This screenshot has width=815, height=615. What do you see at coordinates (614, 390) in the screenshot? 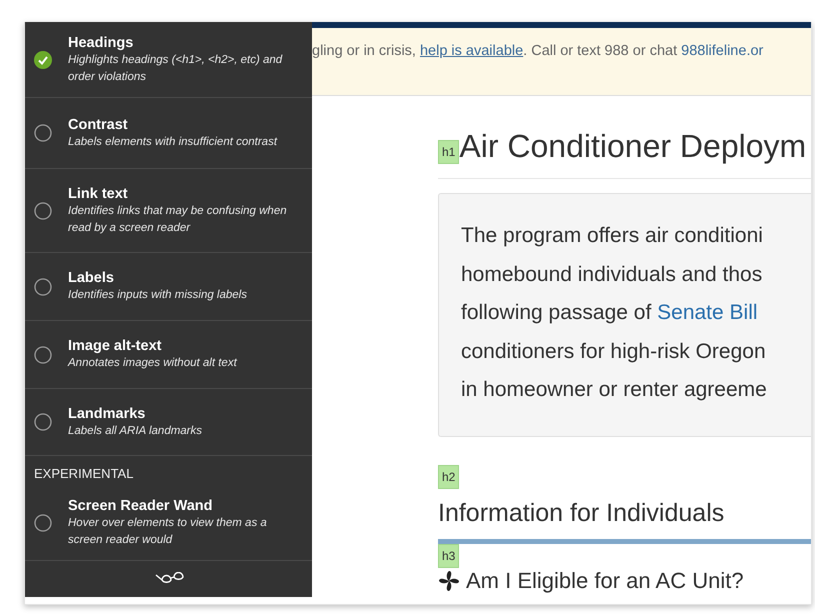
I see `intro-text: in homeowner or renter agreeme` at bounding box center [614, 390].